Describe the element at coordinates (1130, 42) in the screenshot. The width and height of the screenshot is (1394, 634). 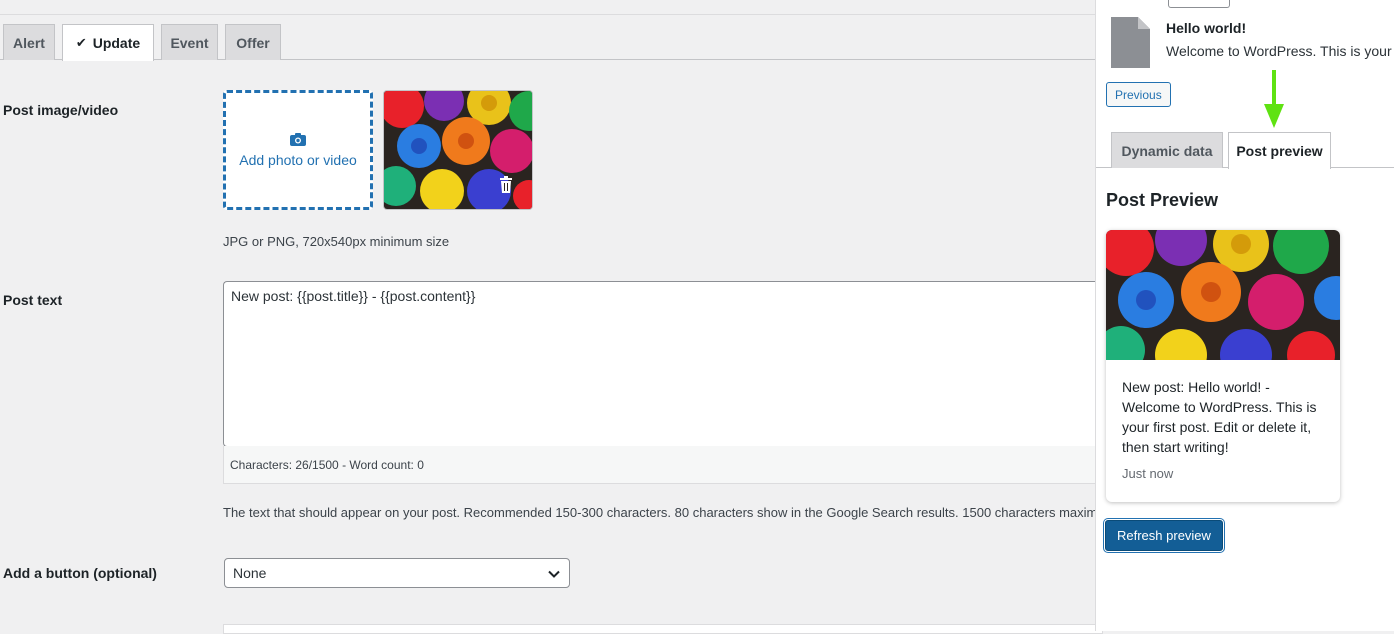
I see `document-icon` at that location.